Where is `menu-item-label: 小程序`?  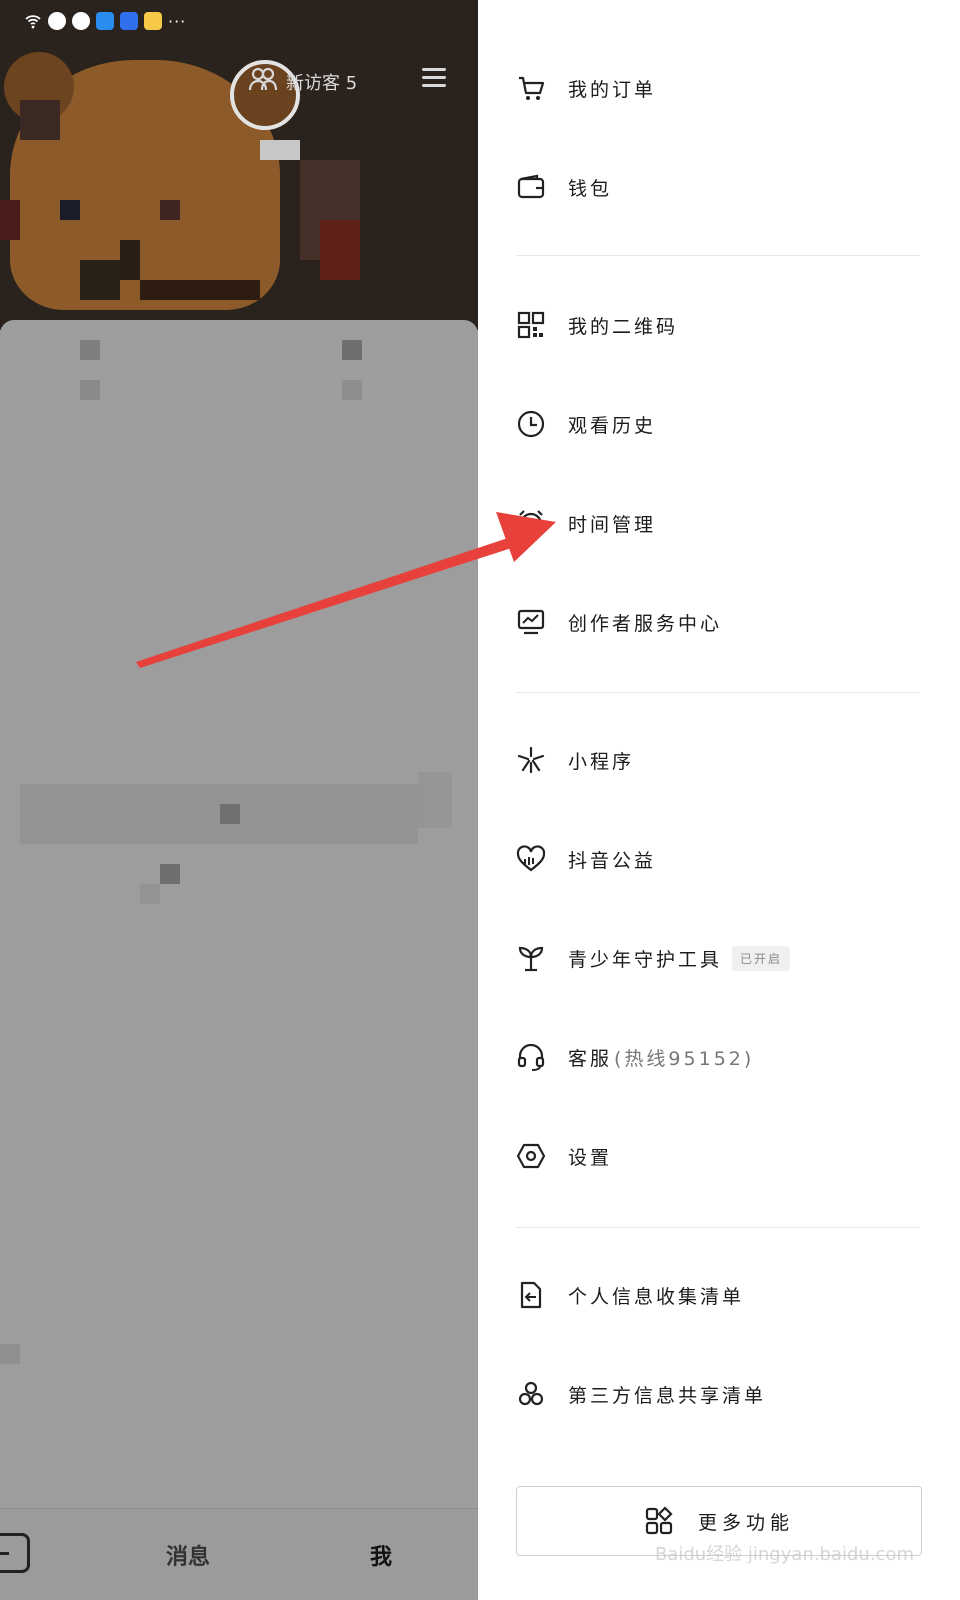
menu-item-label: 小程序 is located at coordinates (601, 761).